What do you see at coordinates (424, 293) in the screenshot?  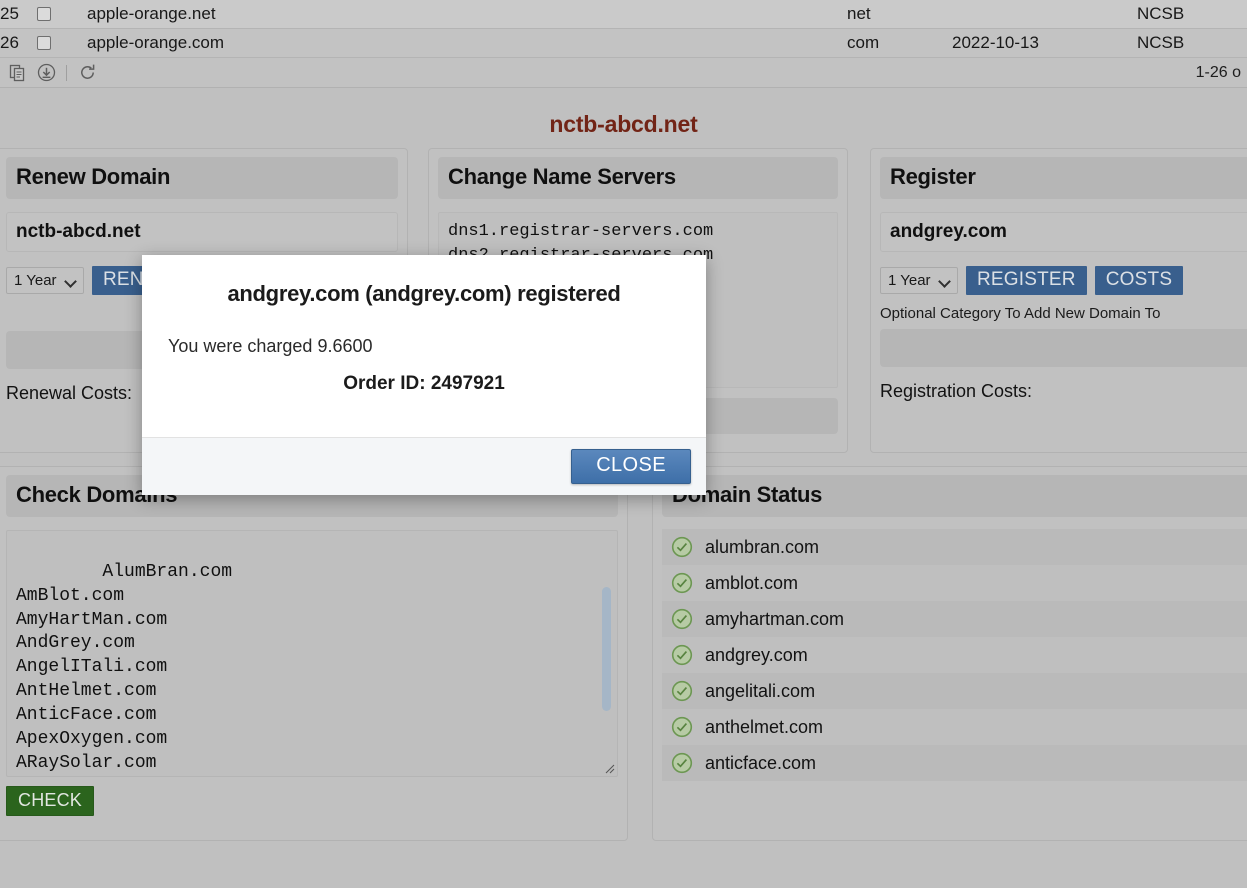 I see `dialog-title: andgrey.com (andgrey.com) registered` at bounding box center [424, 293].